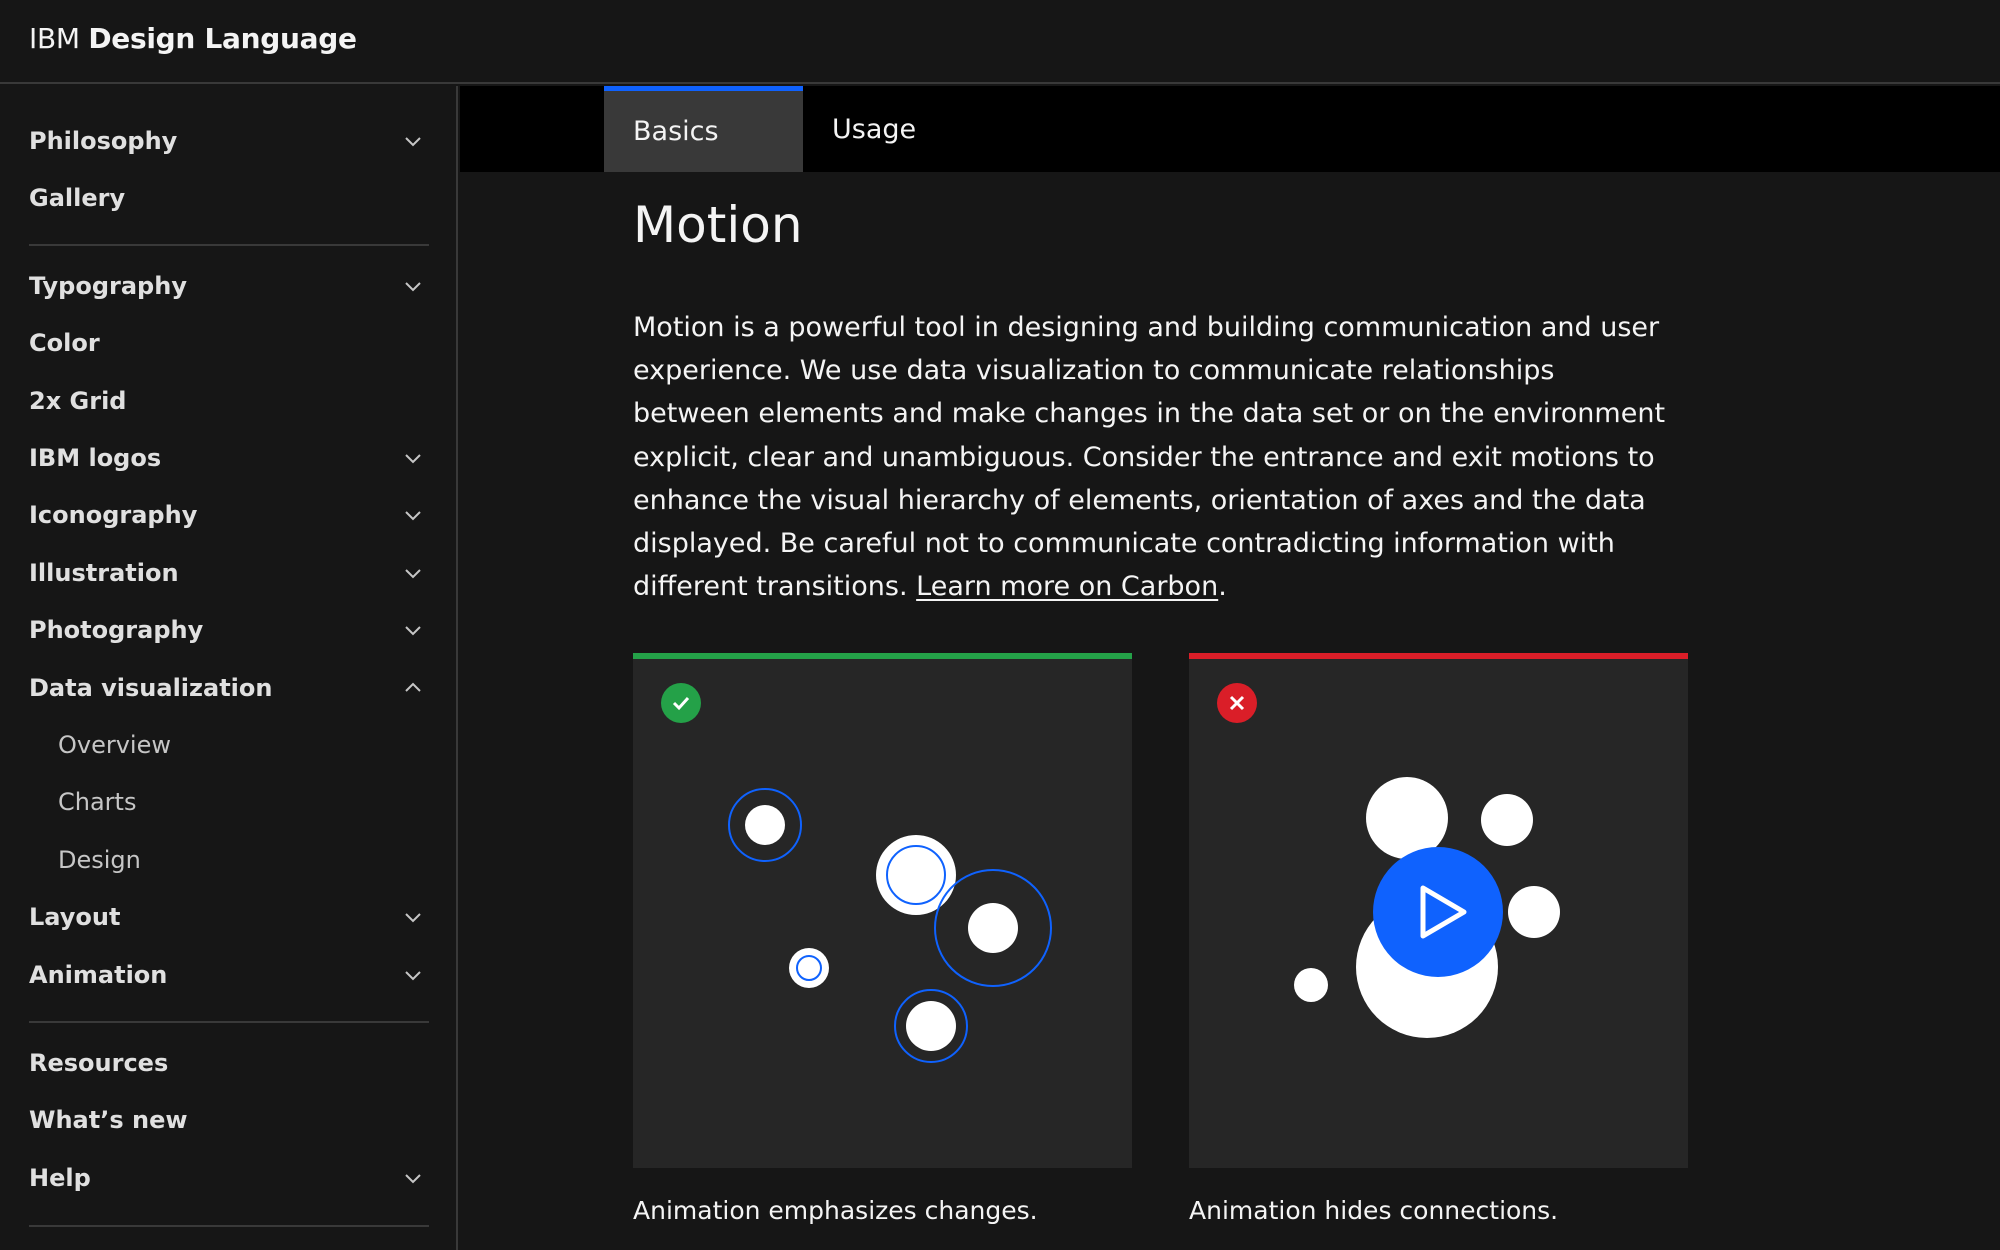 This screenshot has width=2000, height=1250. Describe the element at coordinates (54, 38) in the screenshot. I see `brand-ibm: IBM` at that location.